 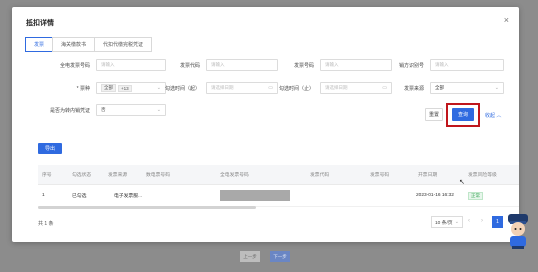 I want to click on seller-tax-id-field: 销方识别号 请输入, so click(x=444, y=65).